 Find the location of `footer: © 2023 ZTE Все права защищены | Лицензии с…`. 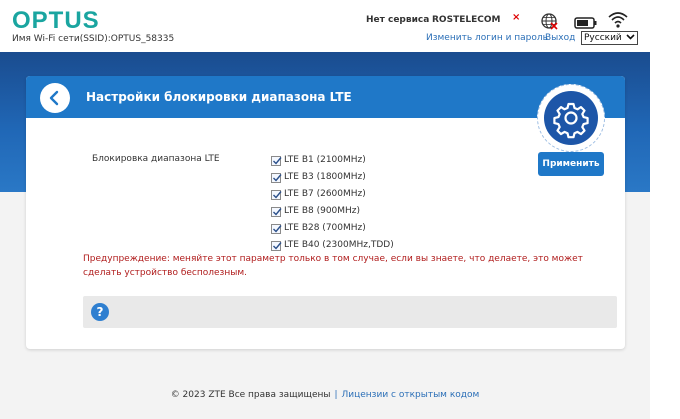

footer: © 2023 ZTE Все права защищены | Лицензии с… is located at coordinates (325, 395).